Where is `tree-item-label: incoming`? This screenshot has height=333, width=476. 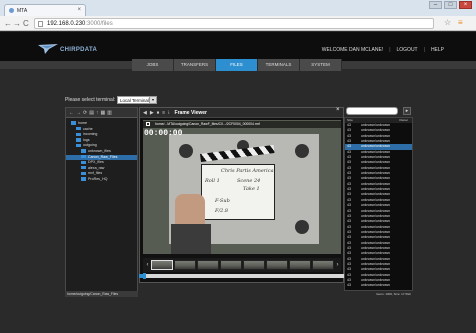
tree-item-label: incoming is located at coordinates (90, 134).